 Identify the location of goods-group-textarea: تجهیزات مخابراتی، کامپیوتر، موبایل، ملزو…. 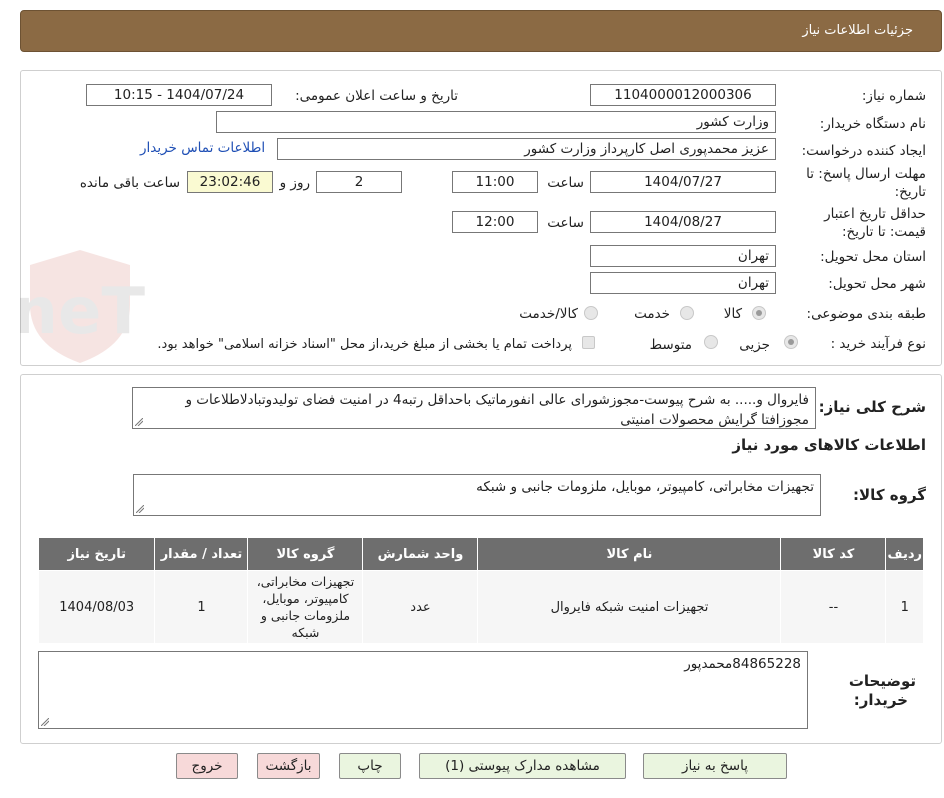
(477, 495).